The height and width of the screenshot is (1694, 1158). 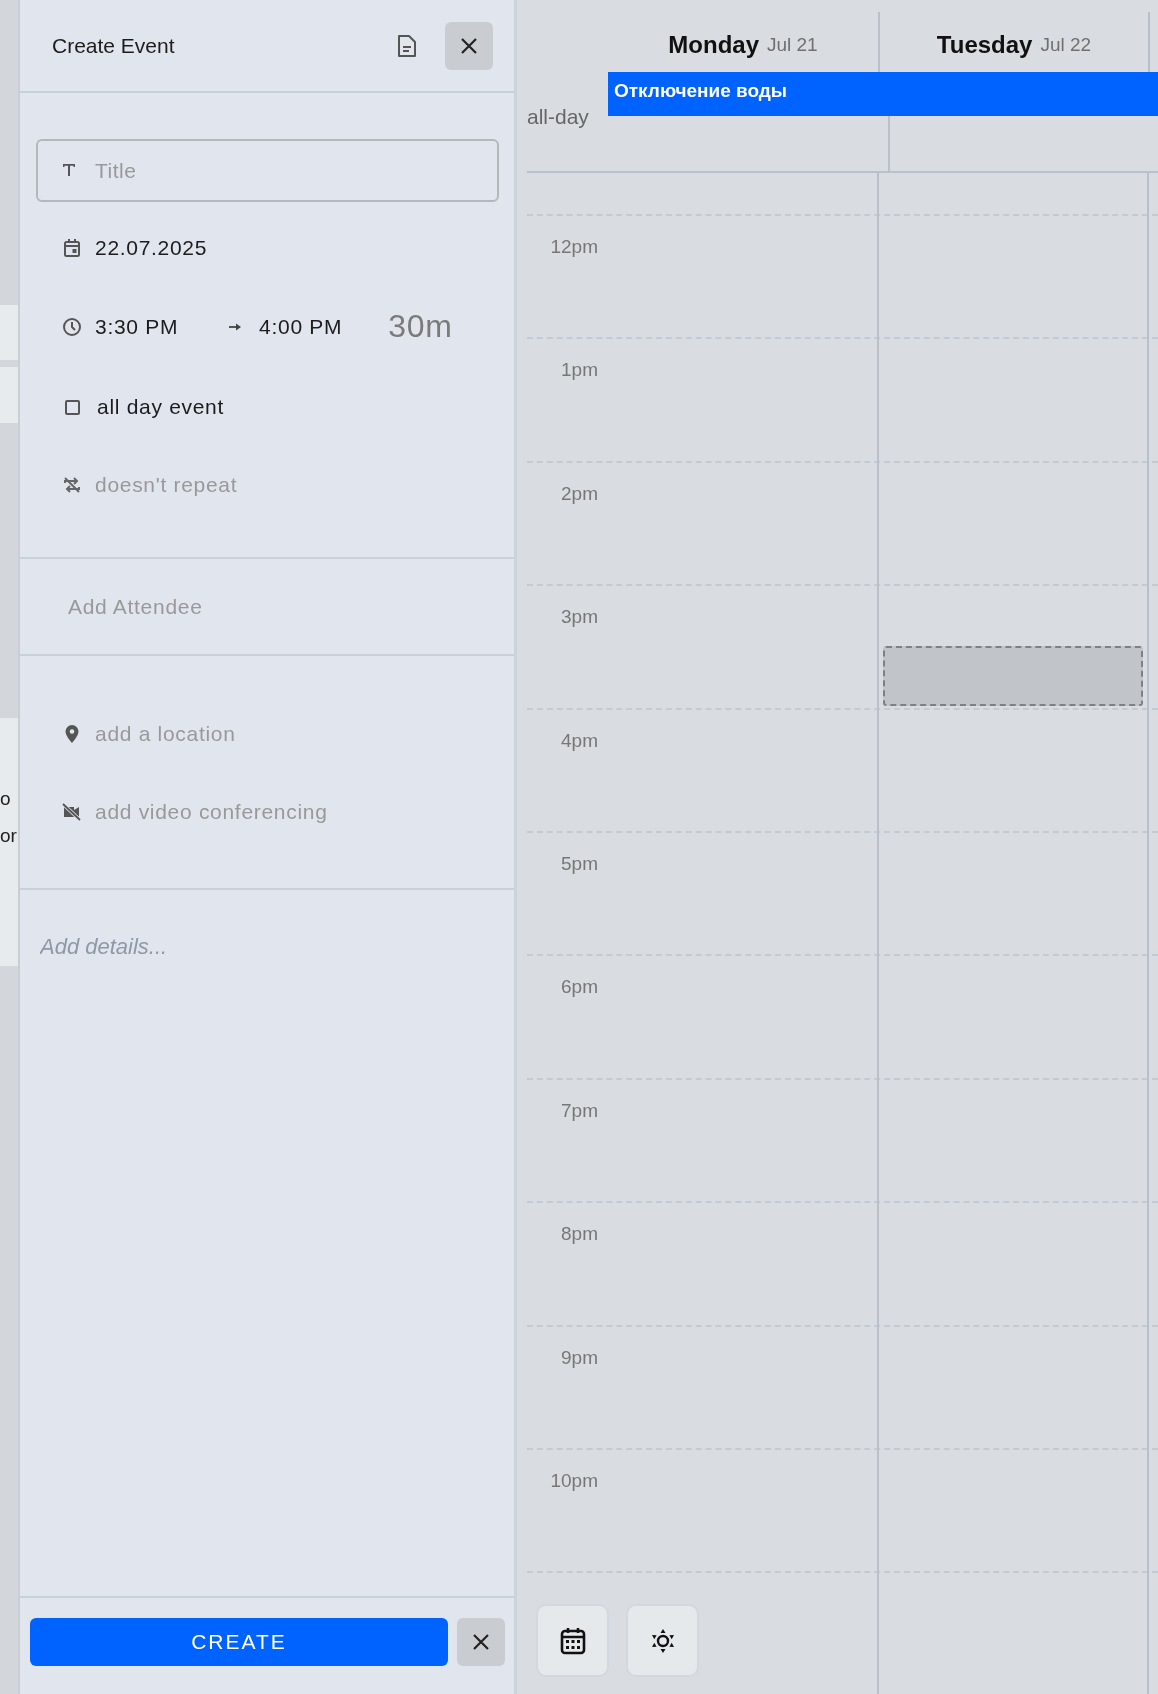 I want to click on hour-label: 8pm, so click(x=579, y=1234).